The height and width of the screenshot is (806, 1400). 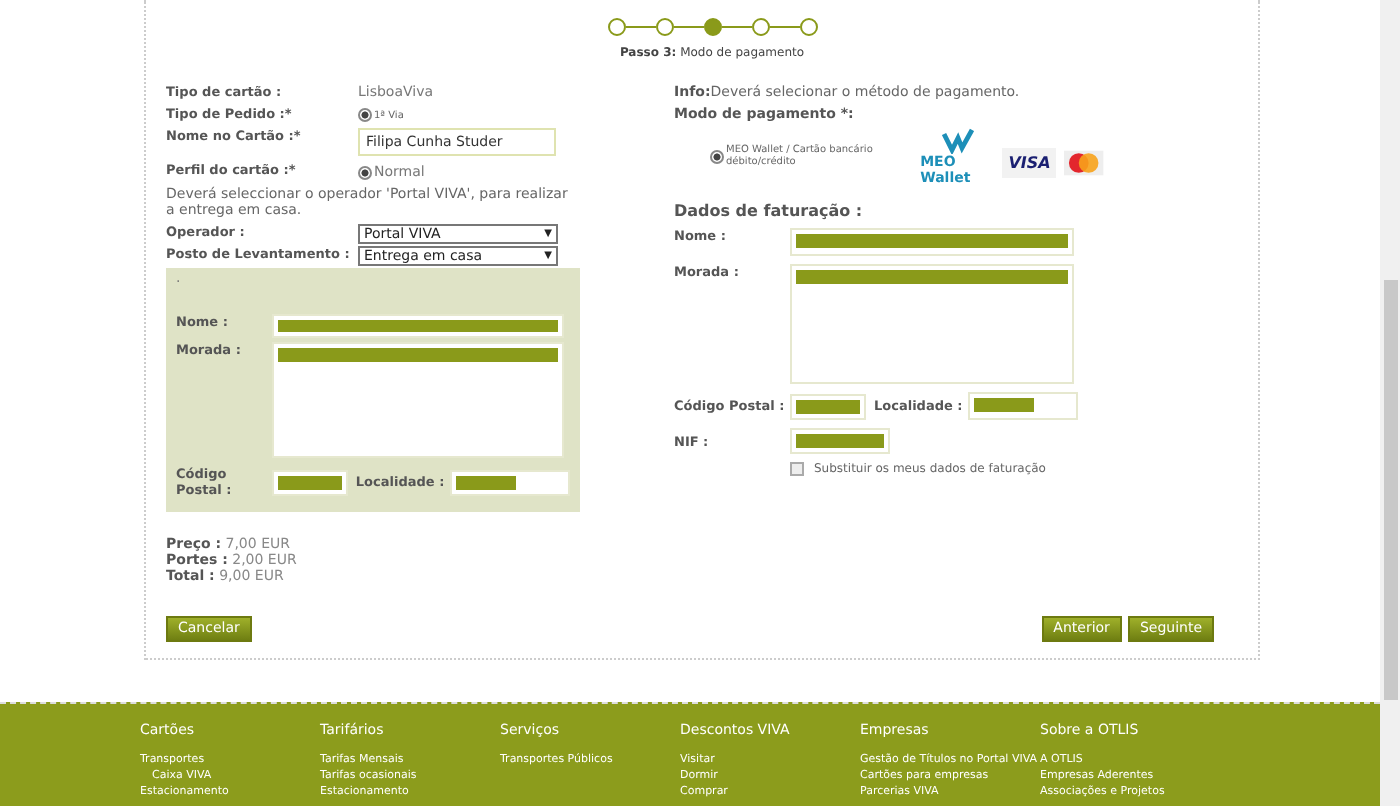 What do you see at coordinates (1390, 490) in the screenshot?
I see `scrollbar-thumb` at bounding box center [1390, 490].